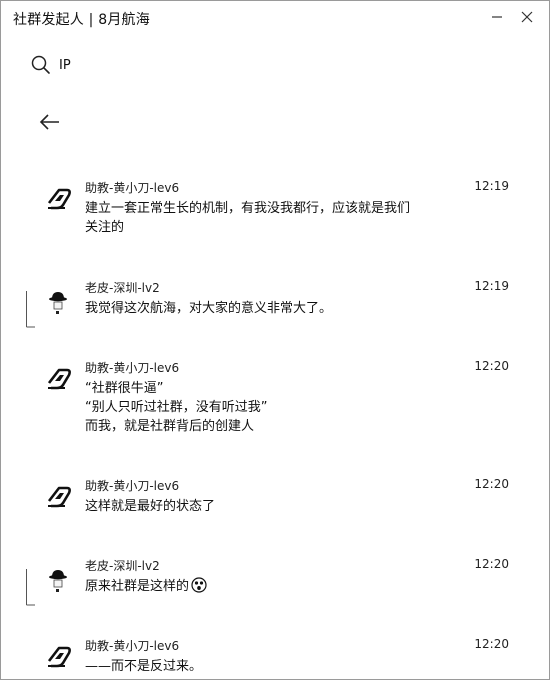 This screenshot has width=550, height=680. What do you see at coordinates (270, 666) in the screenshot?
I see `message-text: ——而不是反过来。` at bounding box center [270, 666].